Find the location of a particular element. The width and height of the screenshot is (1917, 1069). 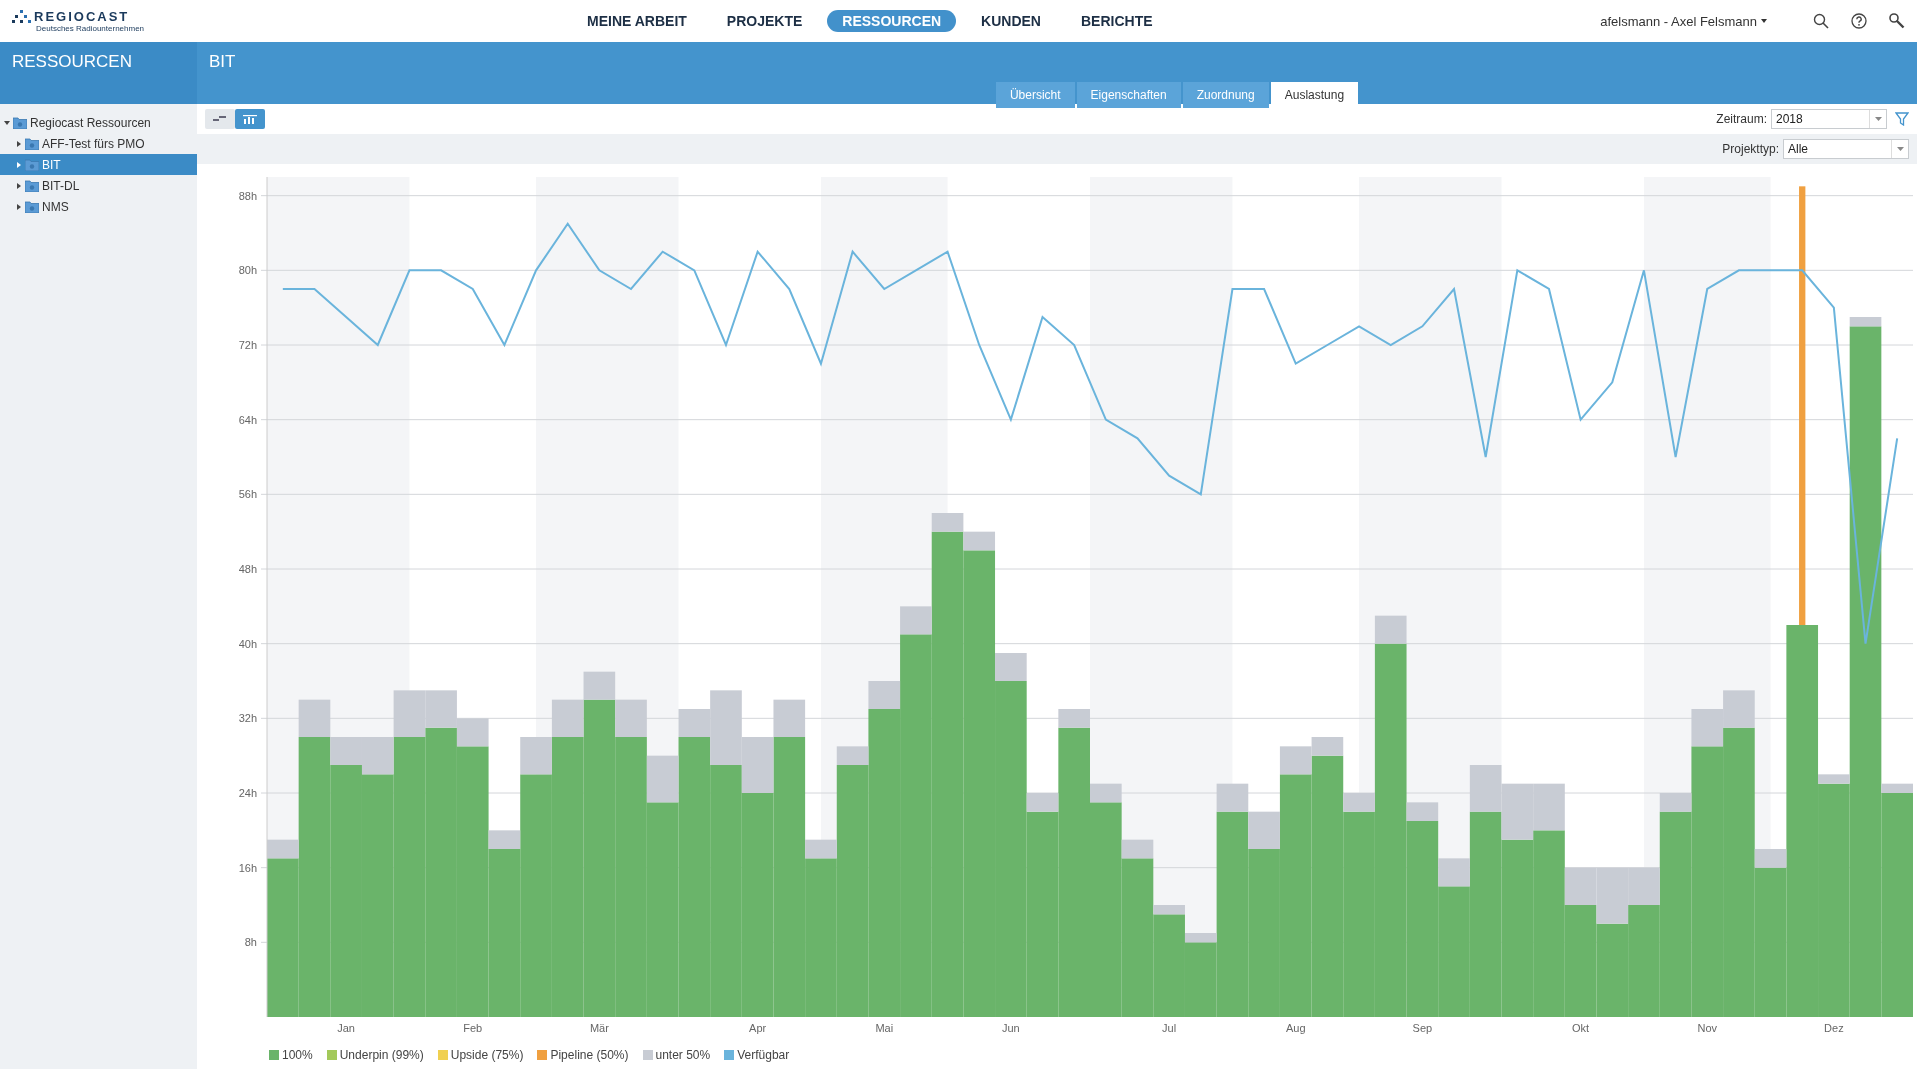

field-label: Zeitraum: is located at coordinates (1741, 119).